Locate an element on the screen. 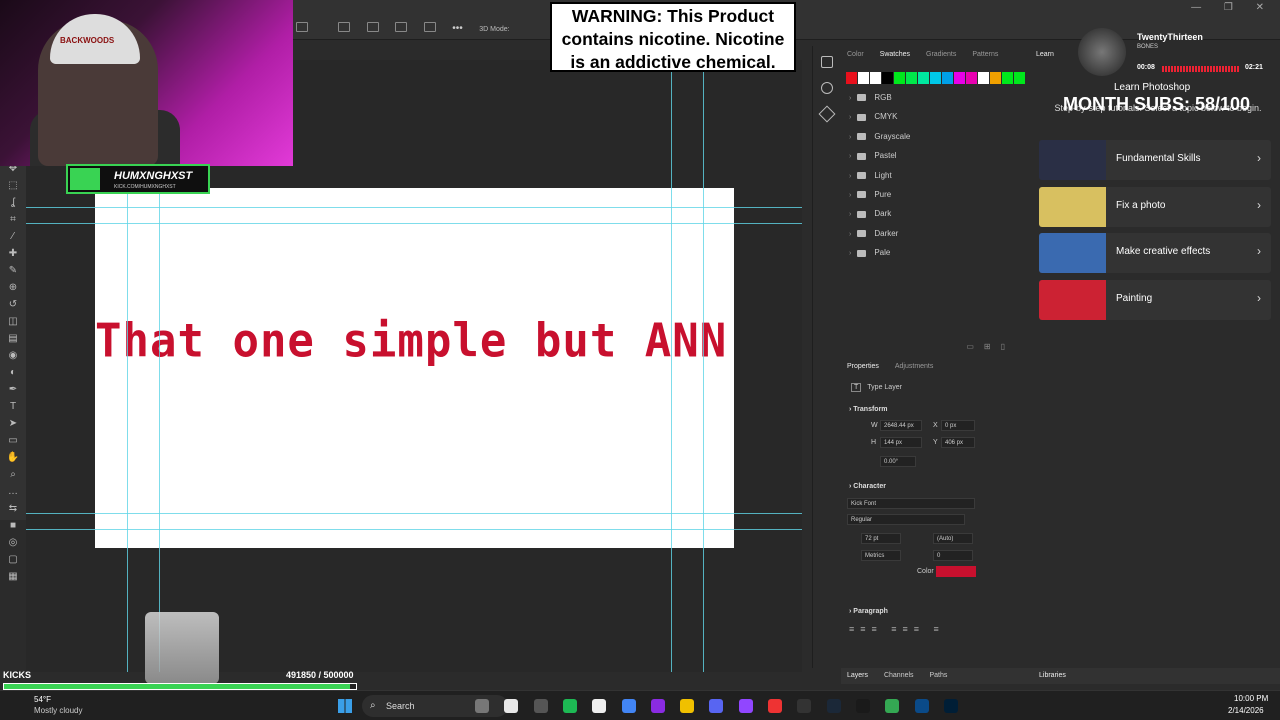  window-controls: — ❐ ✕ is located at coordinates (1232, 7).